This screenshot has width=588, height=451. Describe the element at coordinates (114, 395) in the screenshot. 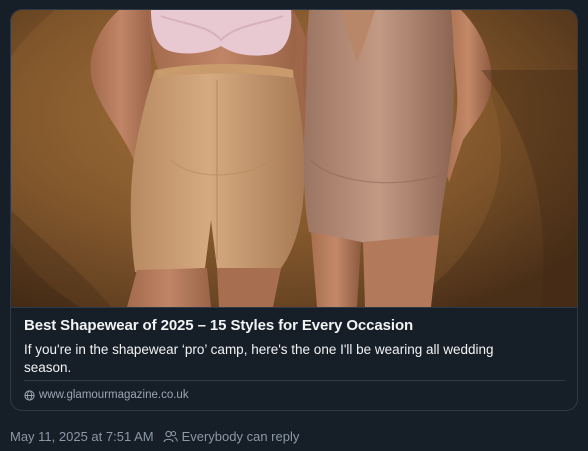

I see `link-preview-domain: www.glamourmagazine.co.uk` at that location.